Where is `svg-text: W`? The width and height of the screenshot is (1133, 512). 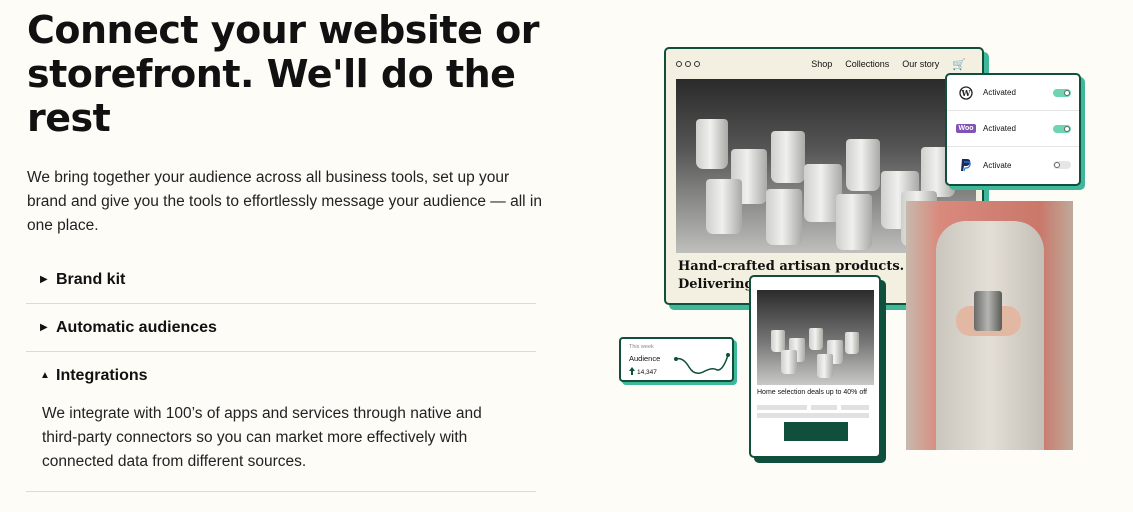
svg-text: W is located at coordinates (966, 93).